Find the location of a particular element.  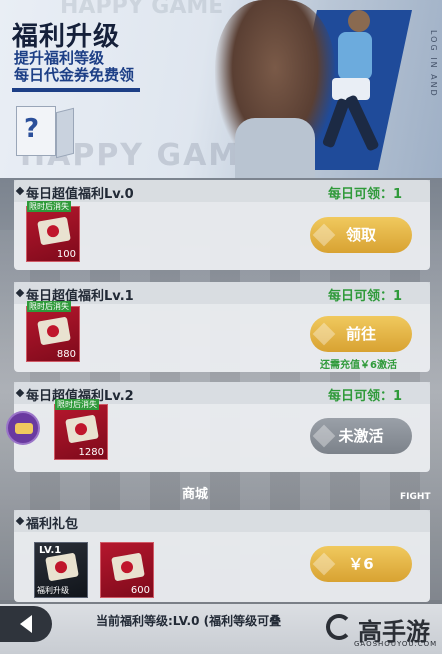

chat-icon is located at coordinates (24, 428).